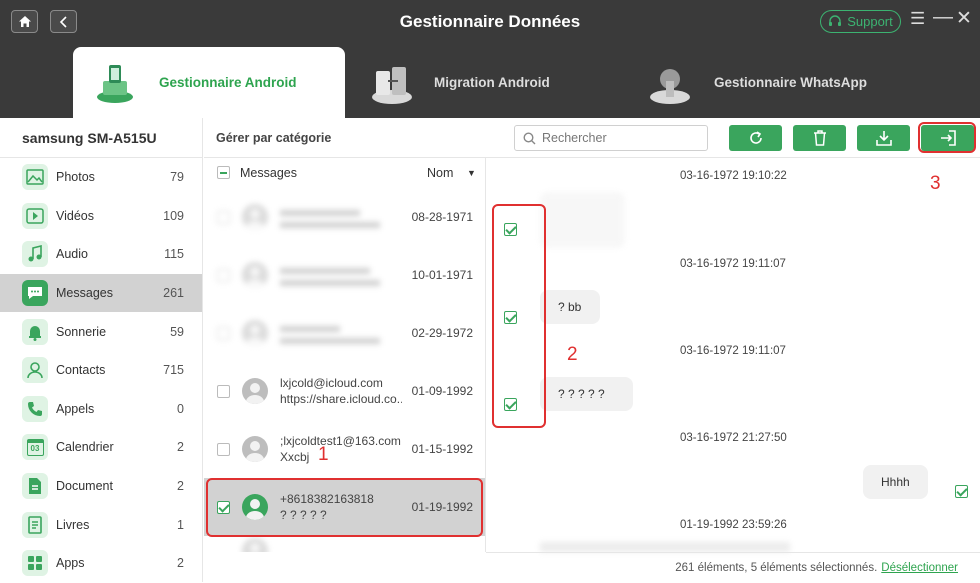 The width and height of the screenshot is (980, 583). I want to click on annotation-box-message-checkboxes, so click(519, 316).